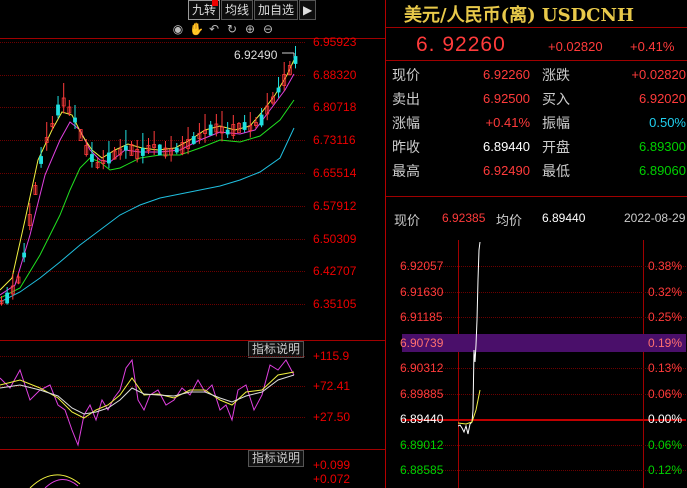 This screenshot has height=488, width=687. What do you see at coordinates (665, 368) in the screenshot?
I see `intraday-pct-label: 0.13%` at bounding box center [665, 368].